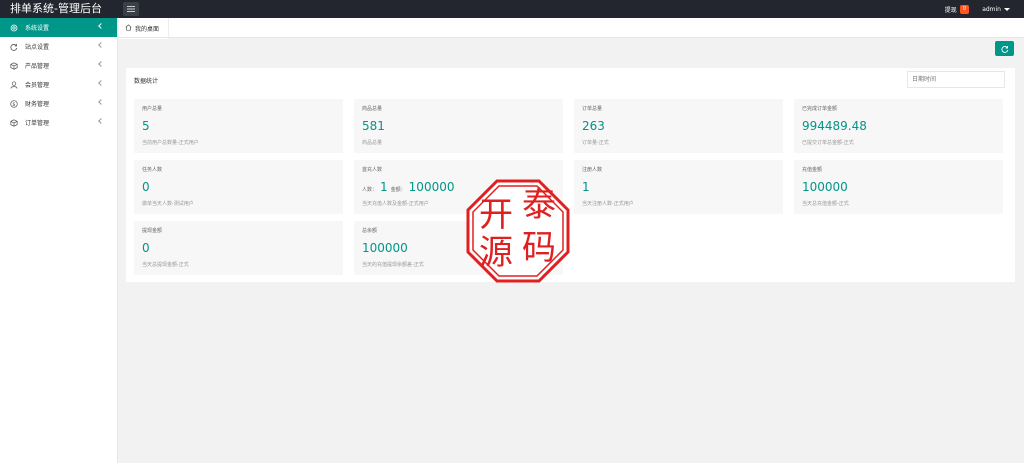 This screenshot has width=1024, height=463. Describe the element at coordinates (37, 104) in the screenshot. I see `sidebar-item-label: 财务管理` at that location.